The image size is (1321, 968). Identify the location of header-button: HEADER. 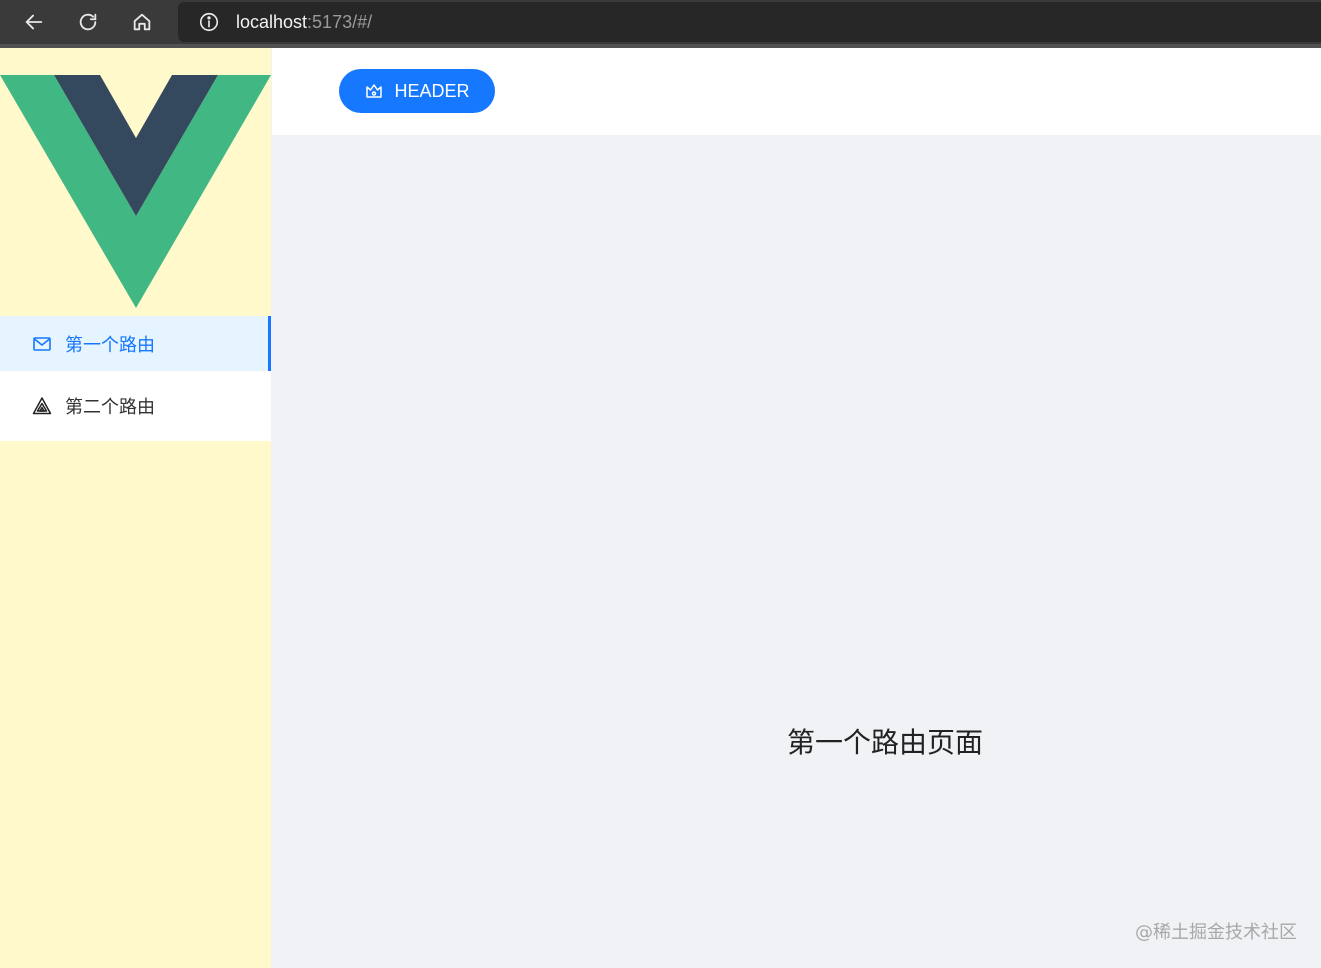
(417, 91).